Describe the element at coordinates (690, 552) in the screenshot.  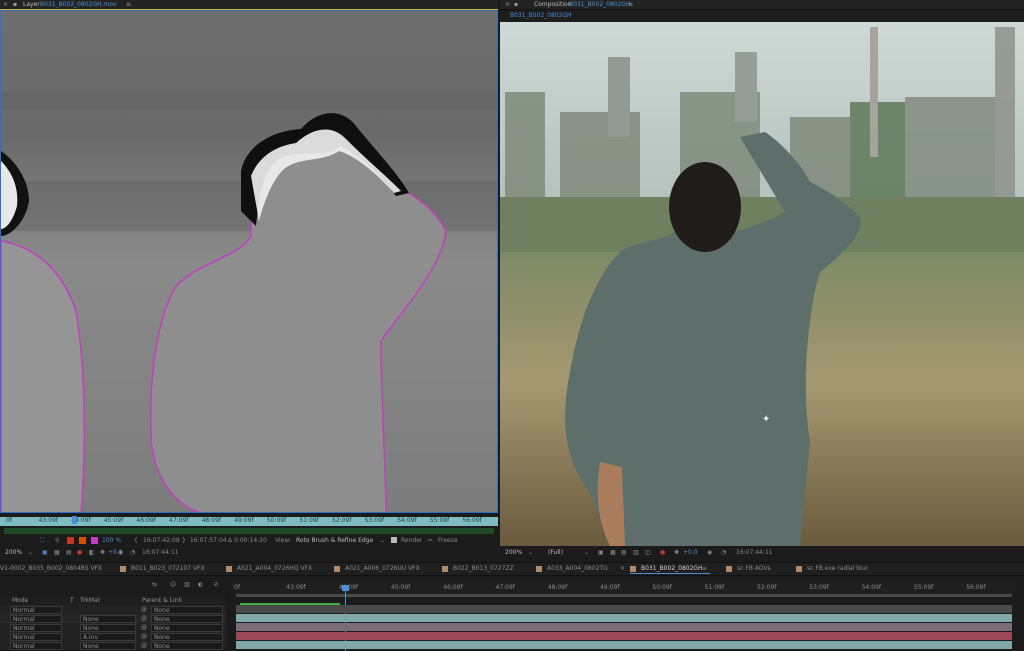
I see `offset-value: +0.0` at that location.